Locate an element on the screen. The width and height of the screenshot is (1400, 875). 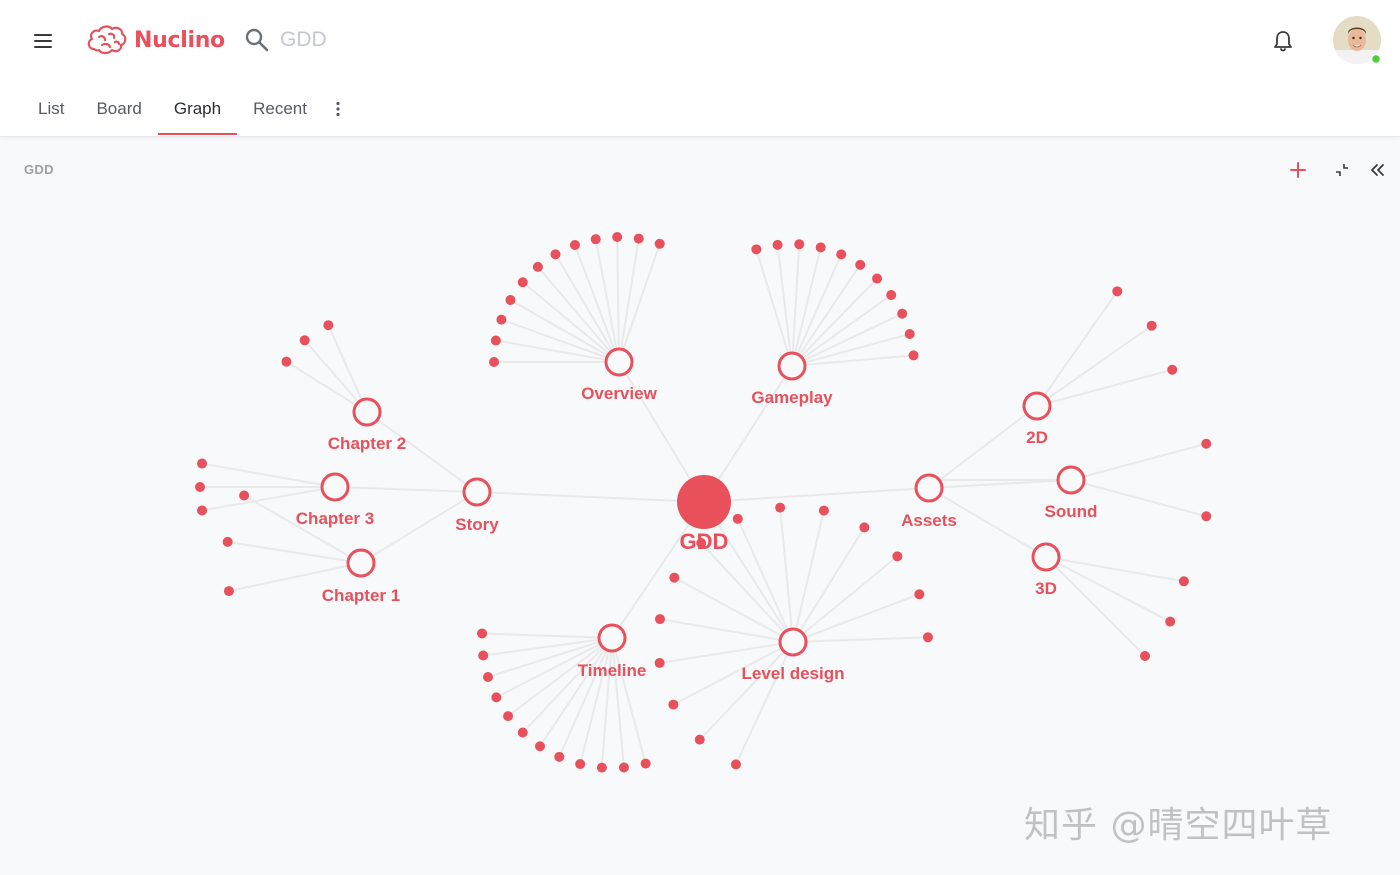
graph-label-assets: Assets is located at coordinates (929, 520).